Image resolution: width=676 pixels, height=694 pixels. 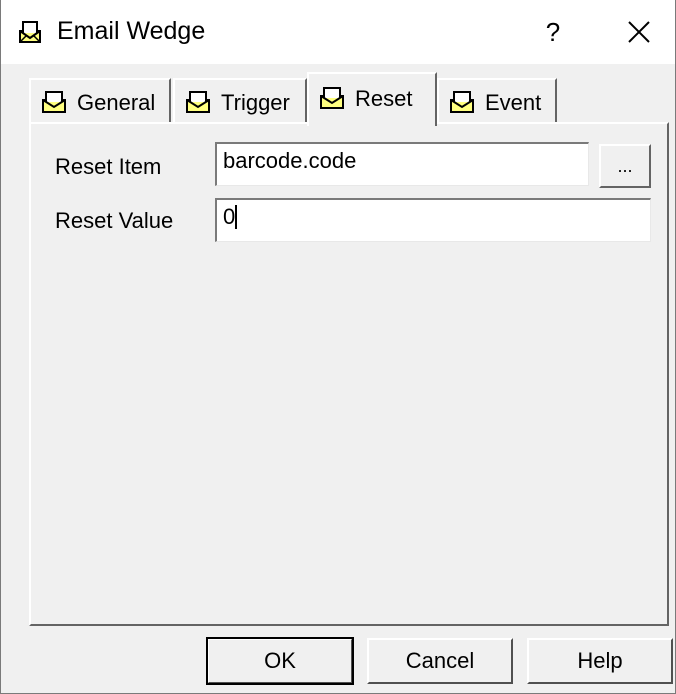 I want to click on reset-value-label: Reset Value, so click(x=114, y=220).